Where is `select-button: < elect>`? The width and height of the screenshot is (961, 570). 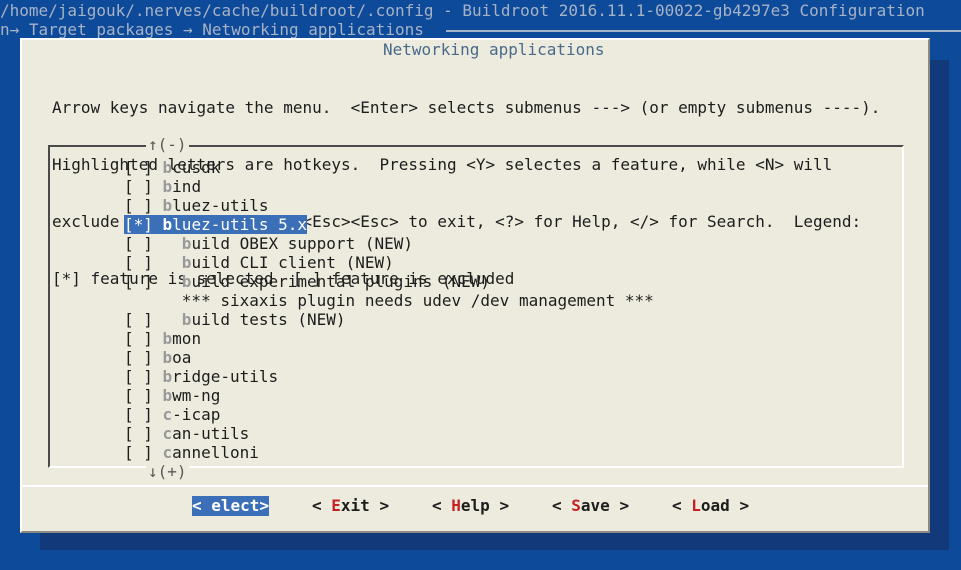 select-button: < elect> is located at coordinates (231, 506).